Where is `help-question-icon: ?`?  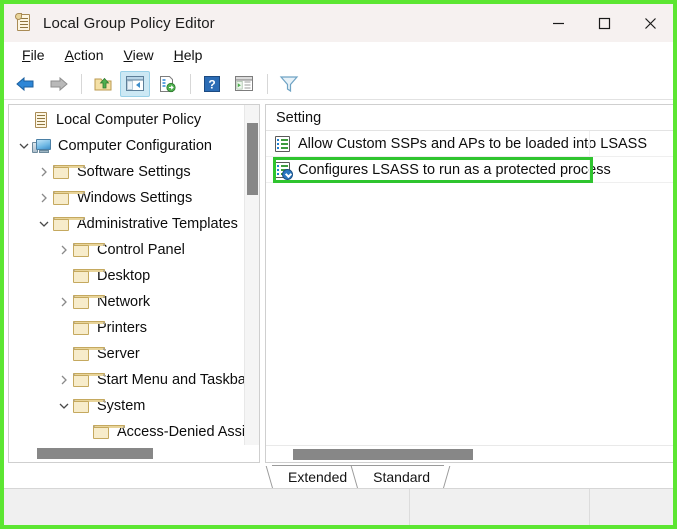
help-question-icon: ? is located at coordinates (212, 83).